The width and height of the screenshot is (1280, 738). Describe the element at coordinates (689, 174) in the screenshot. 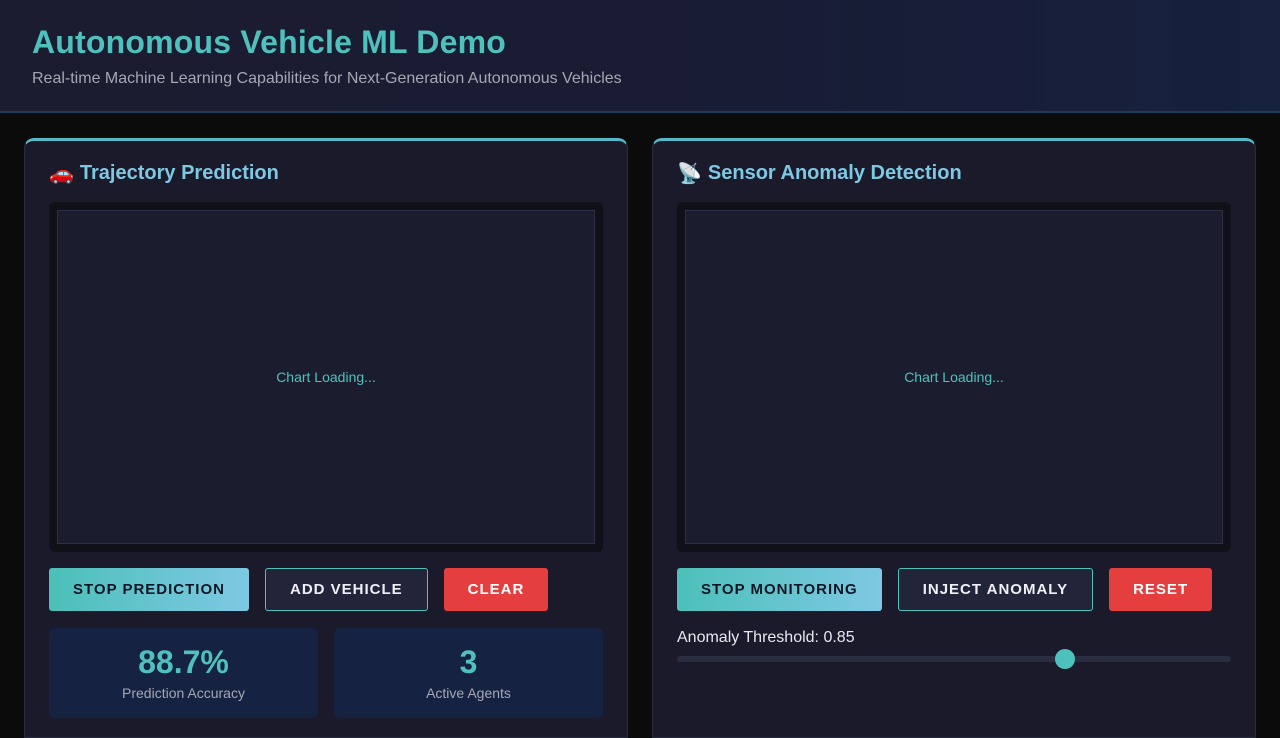

I see `satellite-dish-icon: 📡` at that location.